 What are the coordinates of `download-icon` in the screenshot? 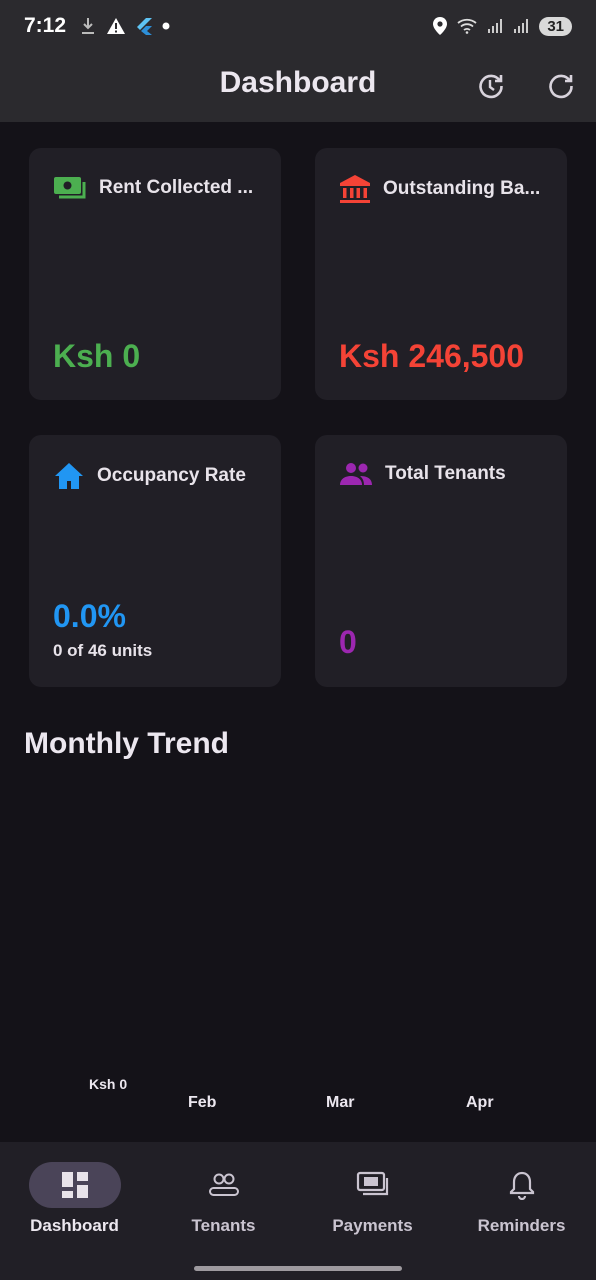 It's located at (88, 26).